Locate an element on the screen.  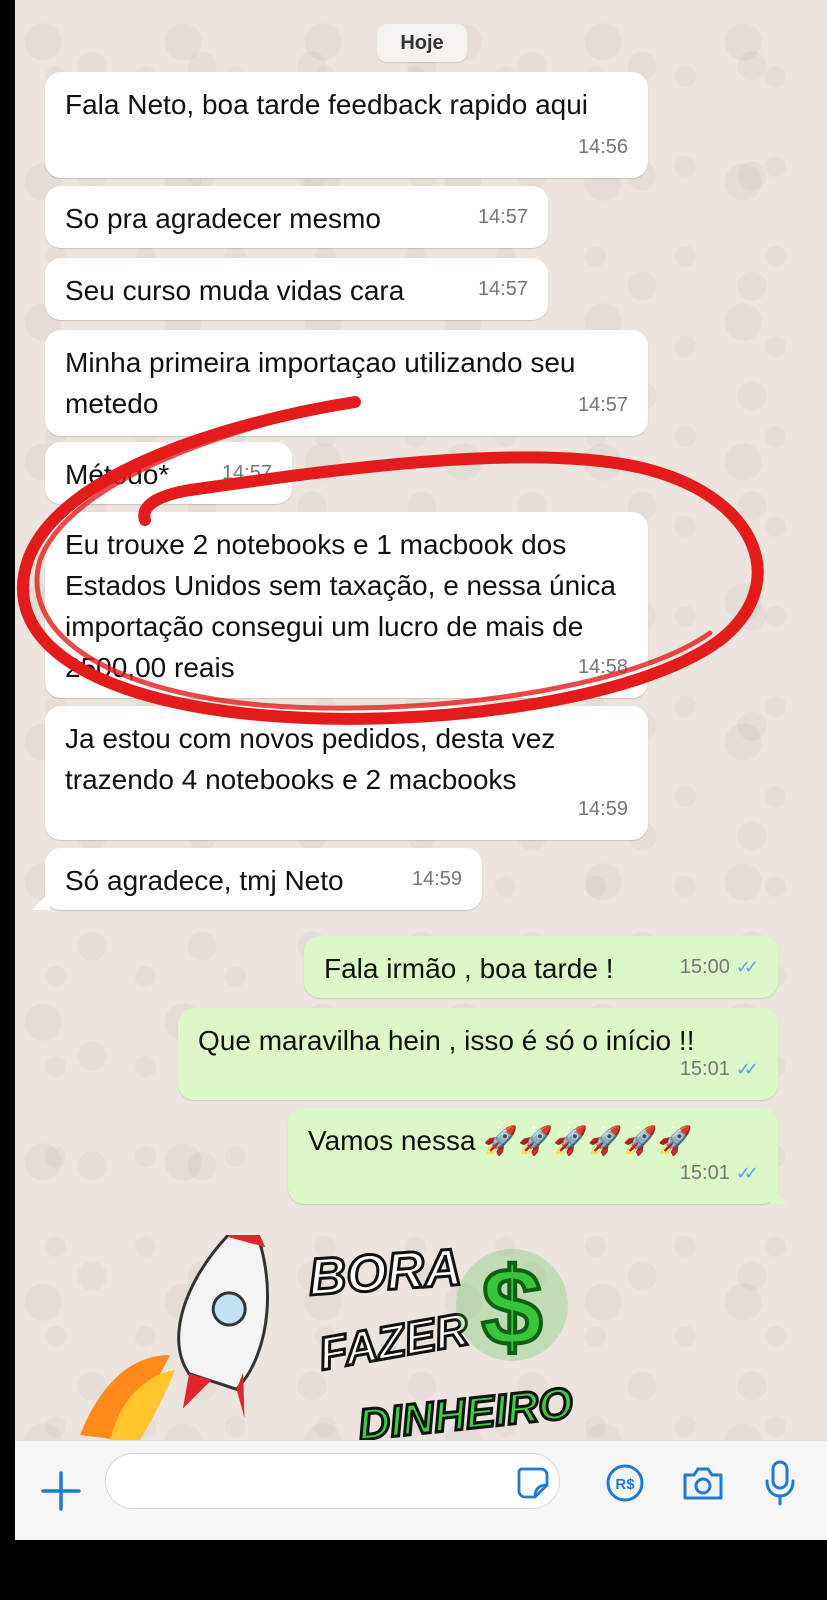
message-incoming: Método* 14:57 is located at coordinates (168, 473).